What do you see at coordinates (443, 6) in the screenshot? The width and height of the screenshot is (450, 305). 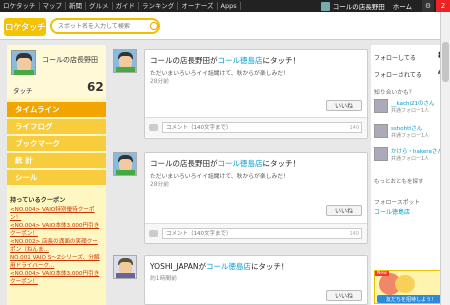 I see `notification-badge: 2` at bounding box center [443, 6].